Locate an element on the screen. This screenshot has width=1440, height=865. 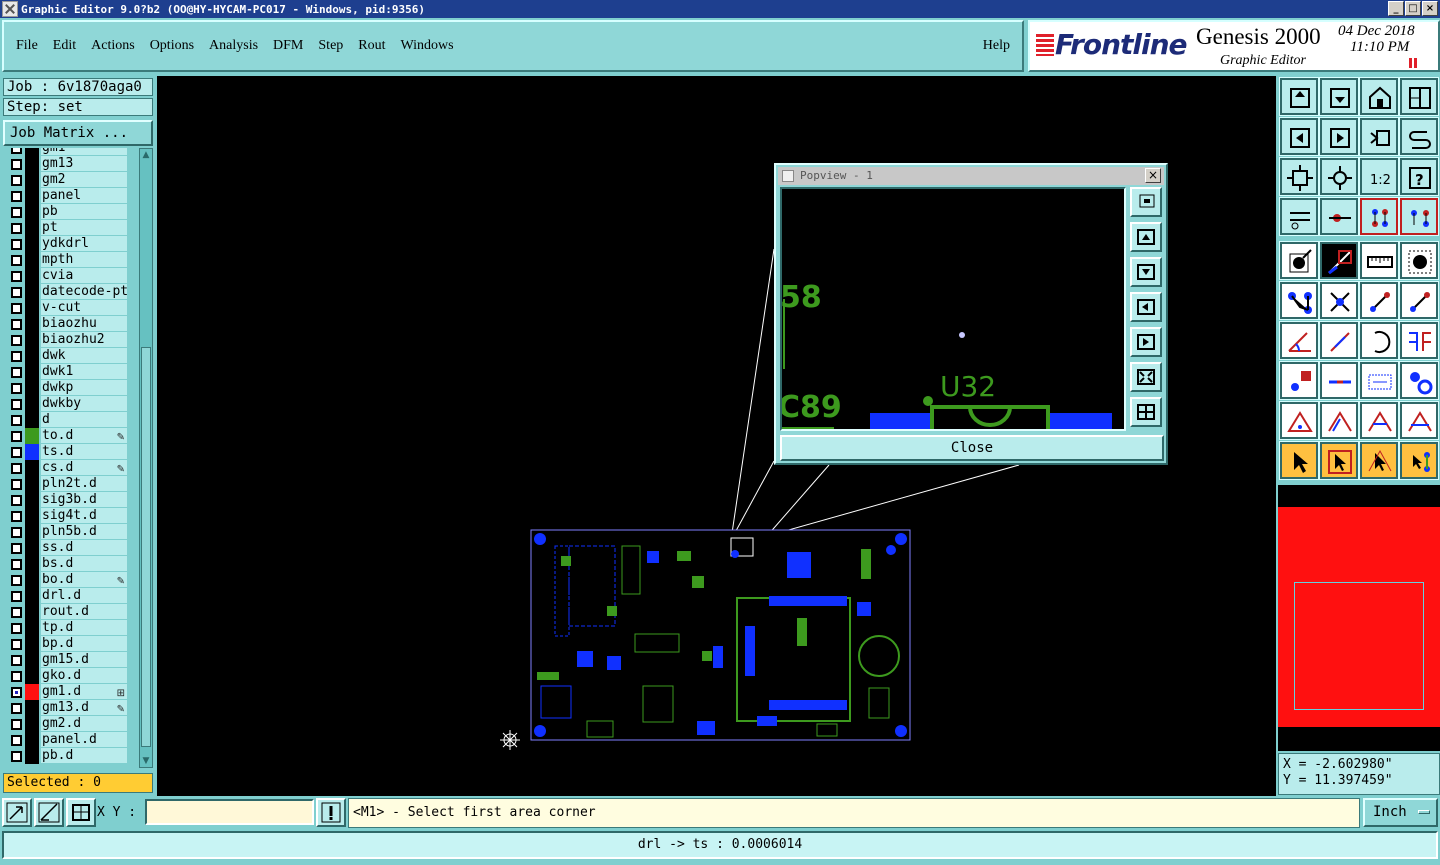
layer-row: mpth is located at coordinates (71, 260).